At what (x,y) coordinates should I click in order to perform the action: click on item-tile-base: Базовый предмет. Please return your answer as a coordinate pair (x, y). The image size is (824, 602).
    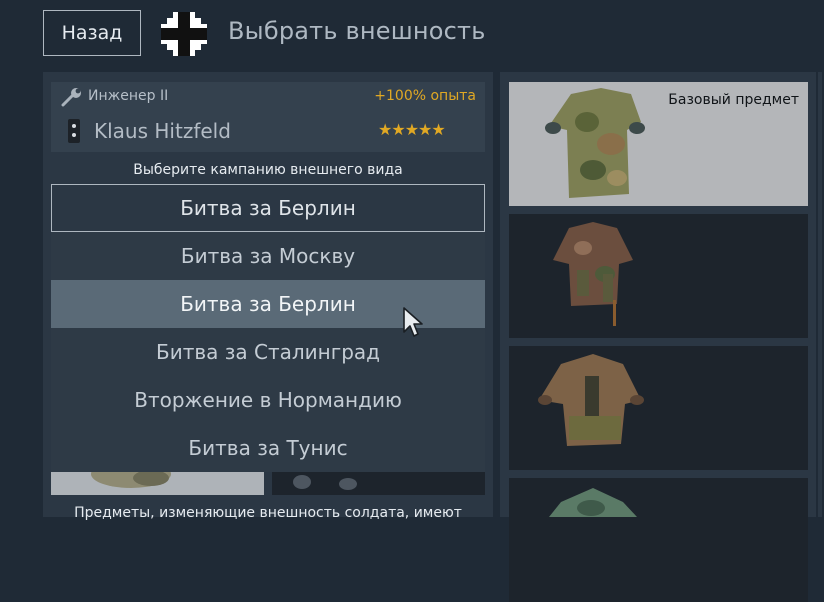
    Looking at the image, I should click on (658, 144).